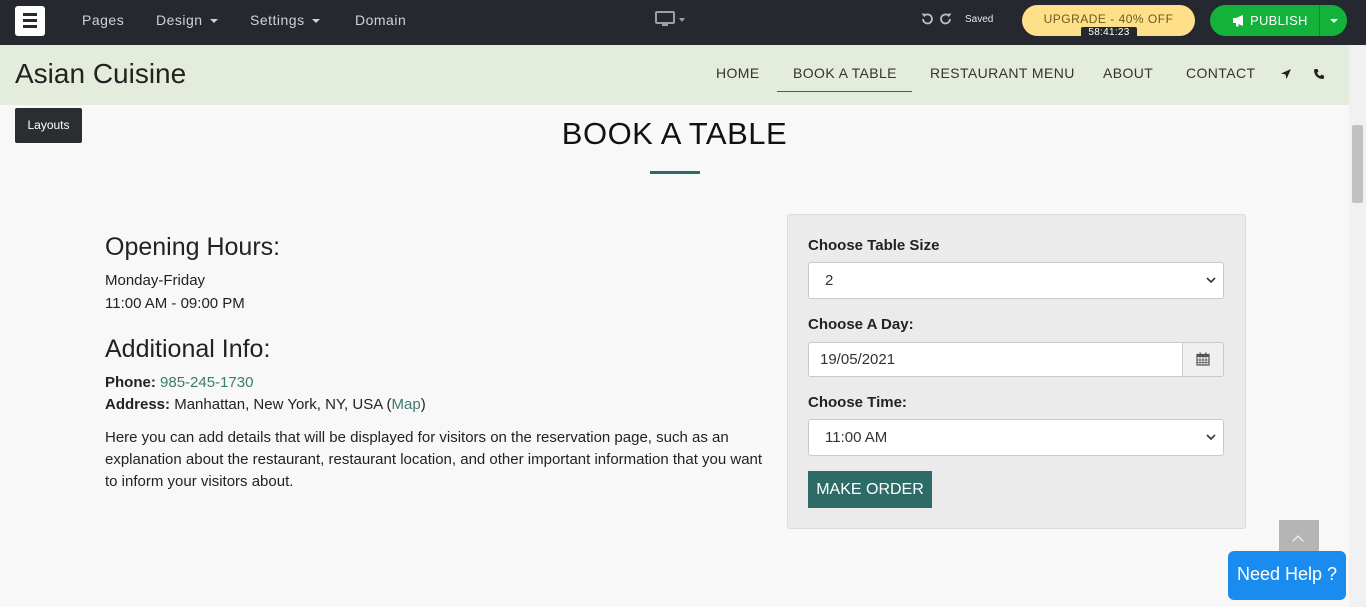 The height and width of the screenshot is (607, 1366). Describe the element at coordinates (856, 437) in the screenshot. I see `time-value: 11:00 AM` at that location.